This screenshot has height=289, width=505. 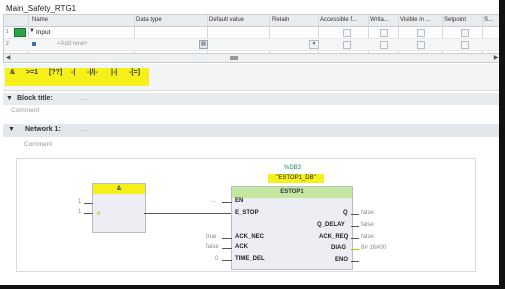 What do you see at coordinates (41, 8) in the screenshot?
I see `block-name-title: Main_Safety_RTG1` at bounding box center [41, 8].